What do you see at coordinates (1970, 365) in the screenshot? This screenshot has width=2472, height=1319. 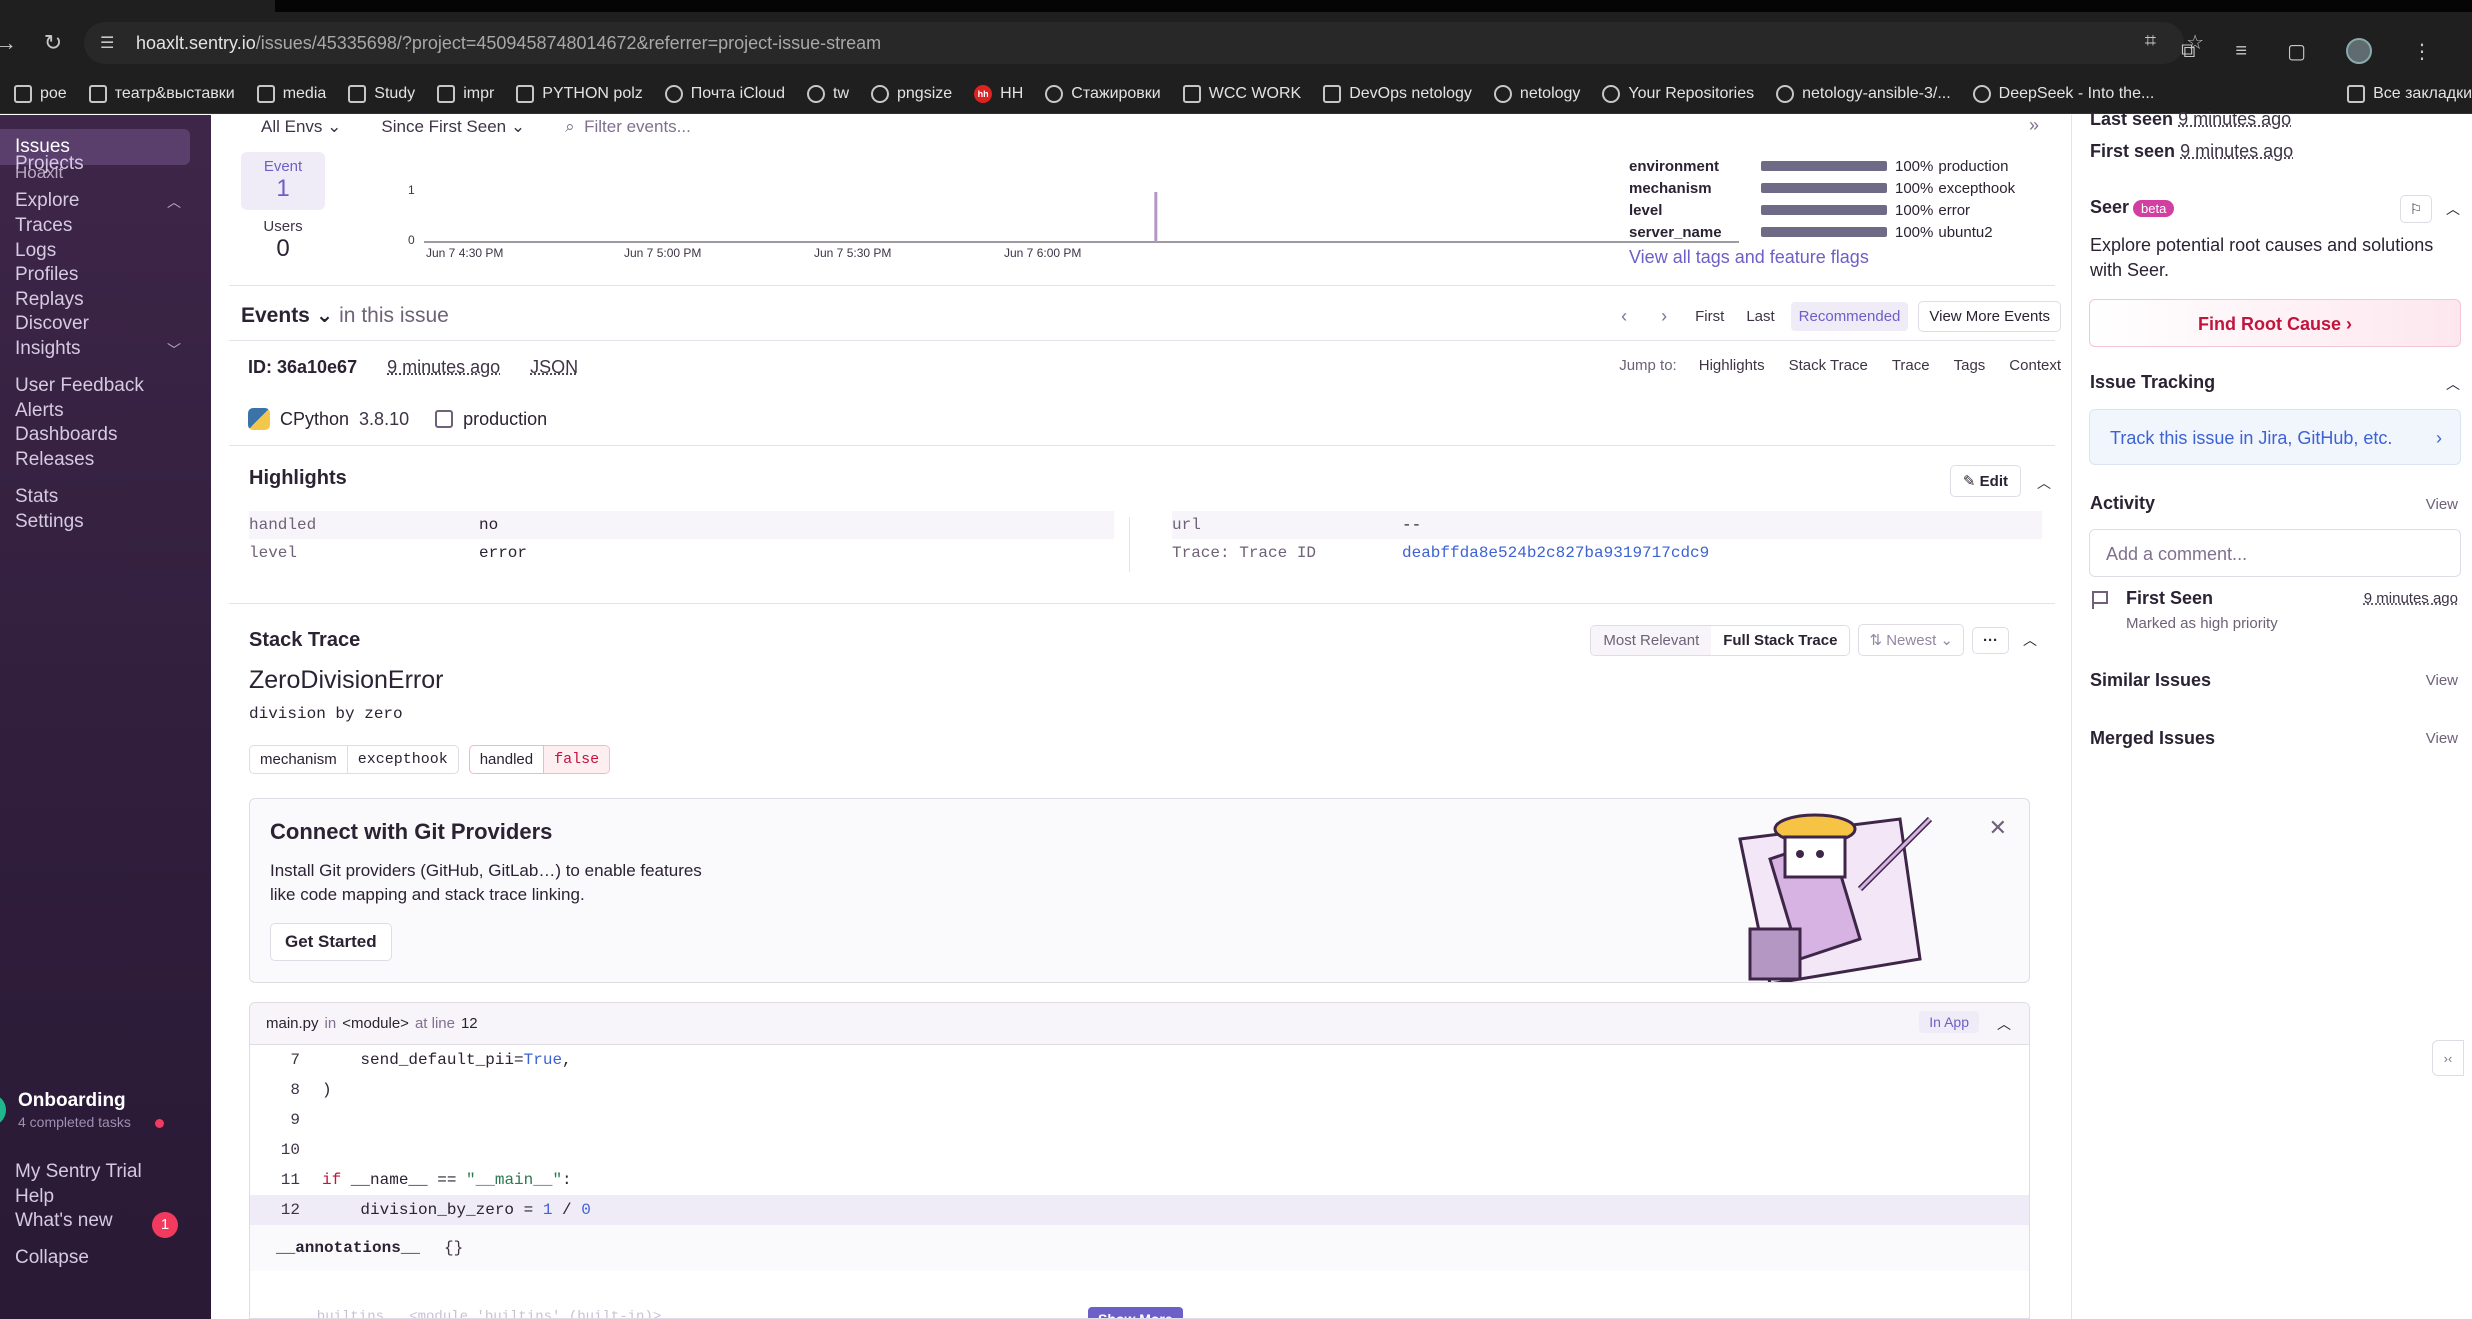 I see `jump-tags: Tags` at bounding box center [1970, 365].